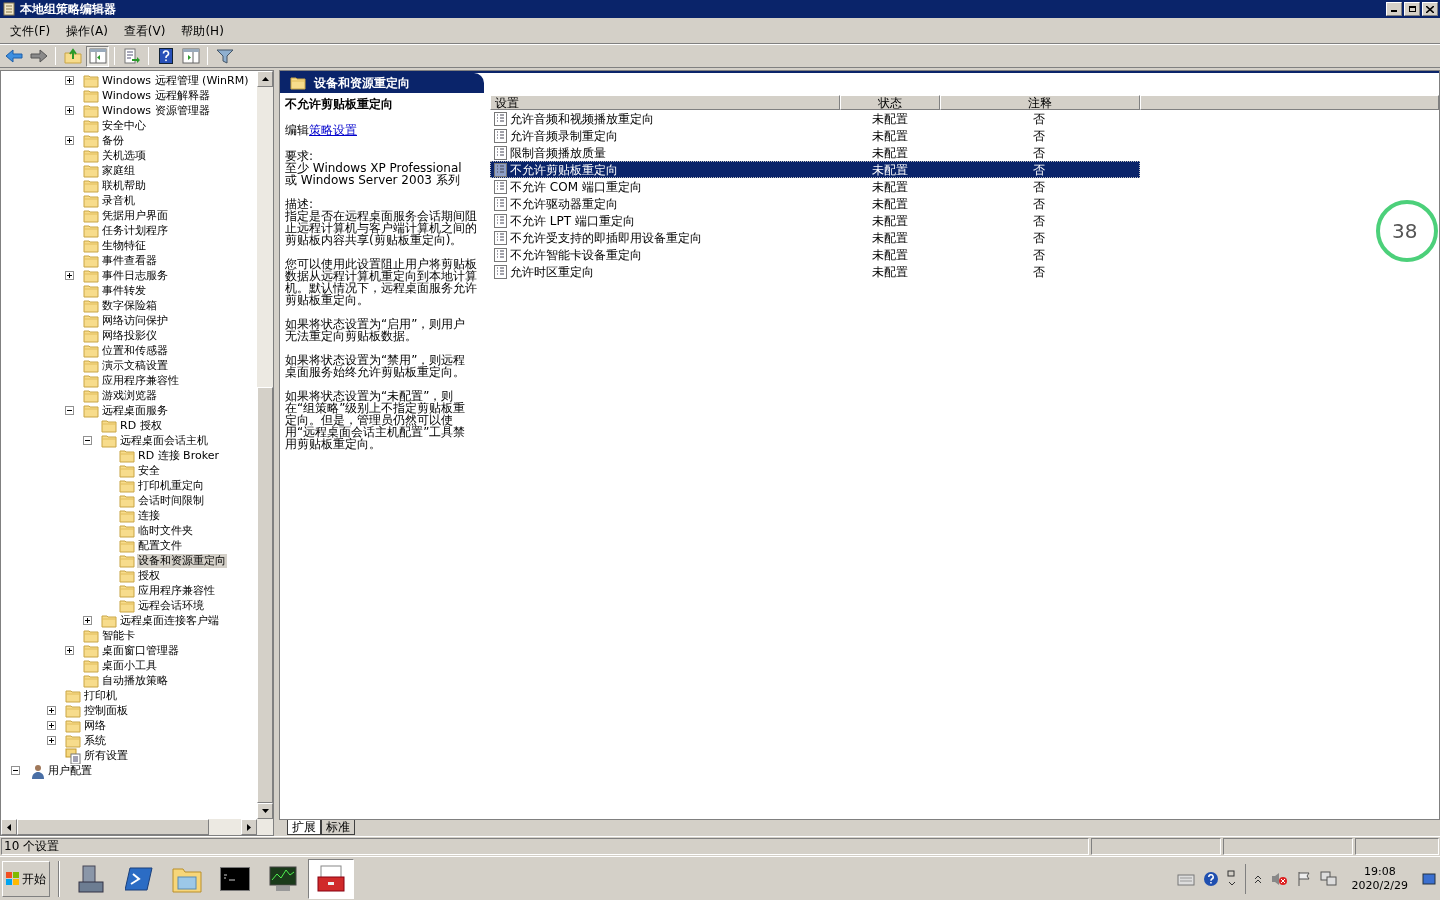 This screenshot has height=900, width=1440. I want to click on close-button, so click(1430, 9).